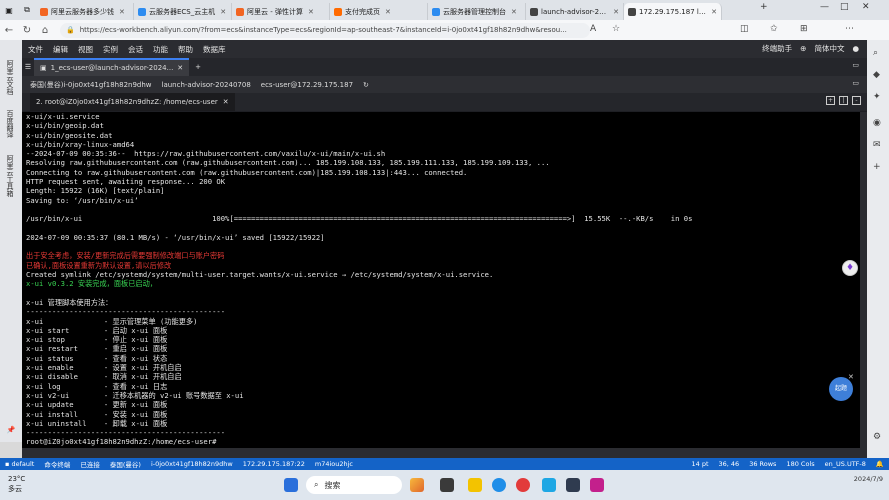 The width and height of the screenshot is (889, 500). What do you see at coordinates (447, 485) in the screenshot?
I see `task-view-icon` at bounding box center [447, 485].